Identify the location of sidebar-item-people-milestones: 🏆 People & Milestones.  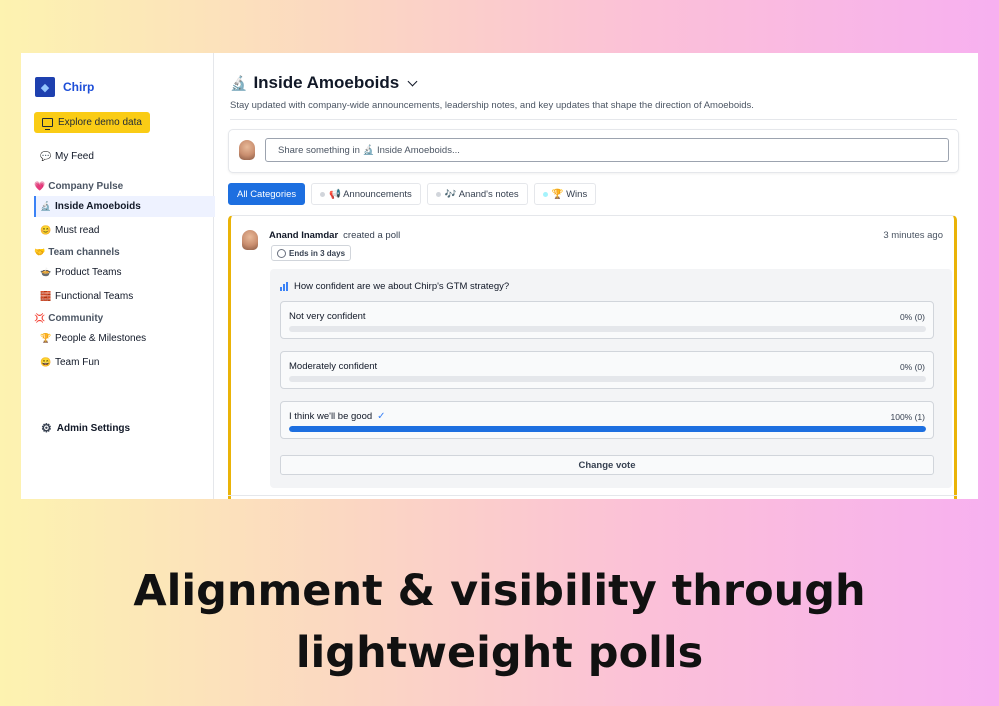
(93, 338).